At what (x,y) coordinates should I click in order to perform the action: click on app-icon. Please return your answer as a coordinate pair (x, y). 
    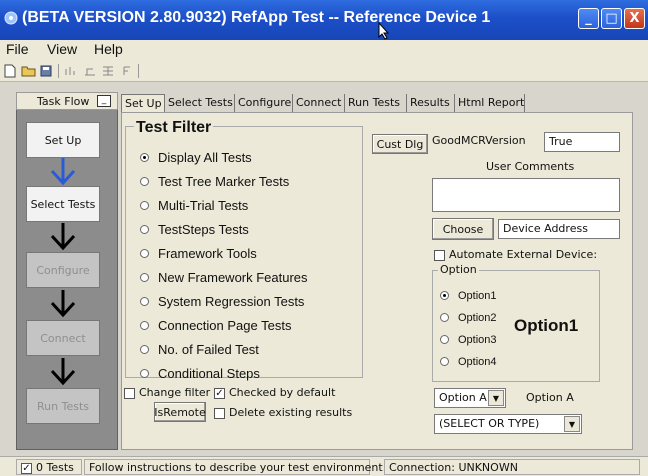
    Looking at the image, I should click on (11, 18).